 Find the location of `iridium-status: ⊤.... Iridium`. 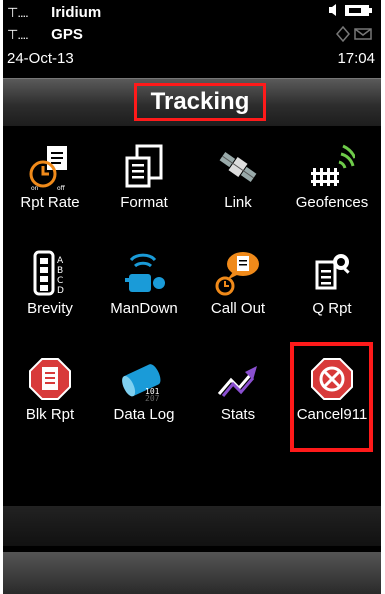

iridium-status: ⊤.... Iridium is located at coordinates (54, 12).